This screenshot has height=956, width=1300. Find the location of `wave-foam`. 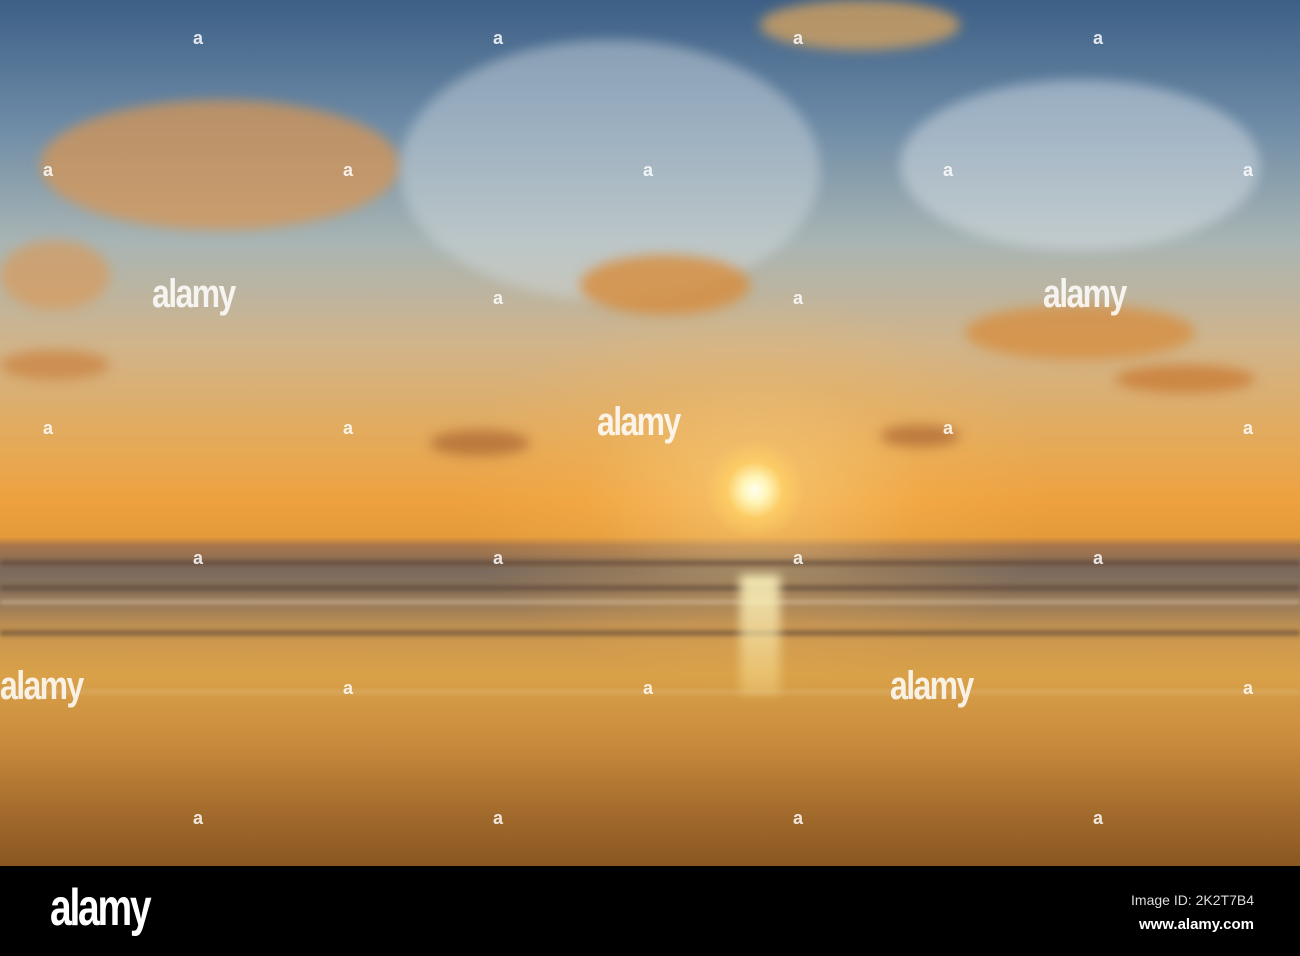

wave-foam is located at coordinates (650, 602).